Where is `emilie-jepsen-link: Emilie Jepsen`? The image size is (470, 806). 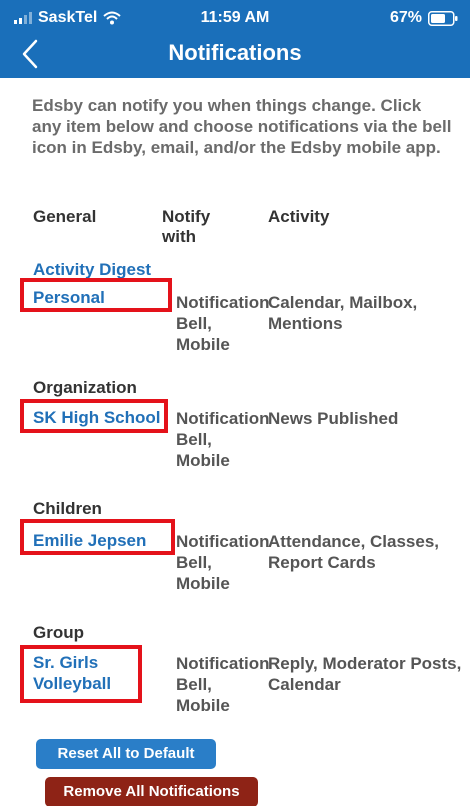 emilie-jepsen-link: Emilie Jepsen is located at coordinates (89, 540).